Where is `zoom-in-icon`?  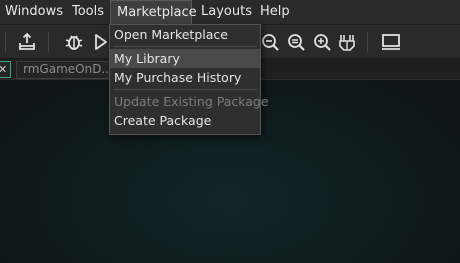 zoom-in-icon is located at coordinates (322, 42).